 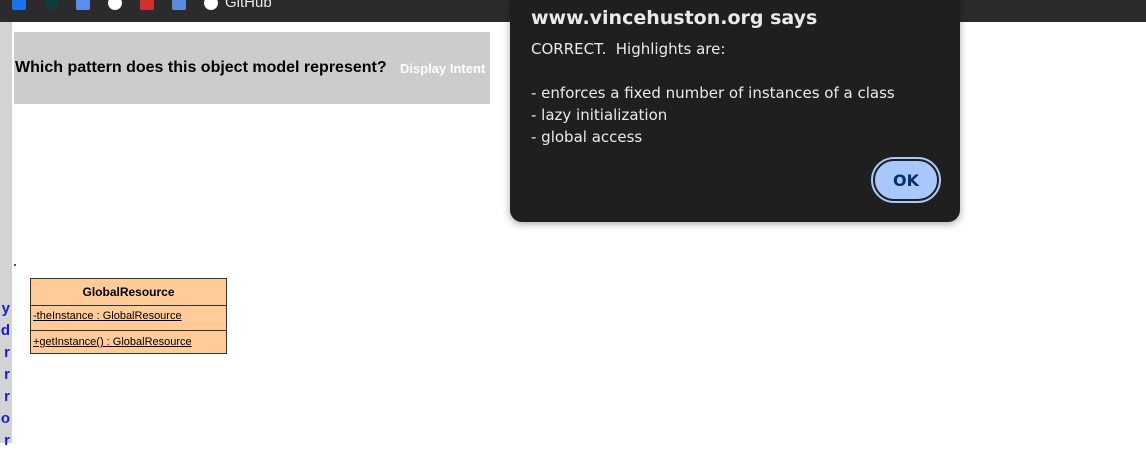 I want to click on dialog-message-line: - lazy initialization, so click(x=599, y=115).